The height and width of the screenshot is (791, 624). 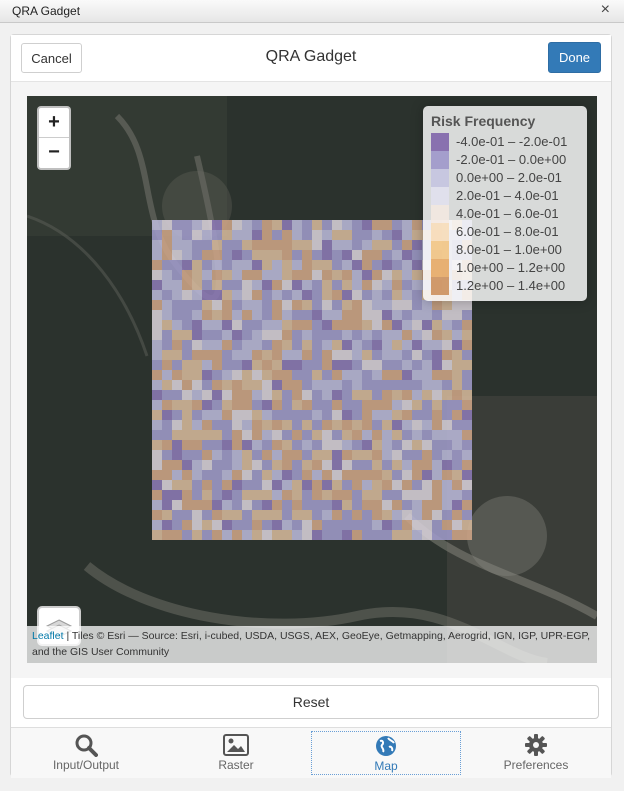 What do you see at coordinates (511, 267) in the screenshot?
I see `legend-label: 1.0e+00 – 1.2e+00` at bounding box center [511, 267].